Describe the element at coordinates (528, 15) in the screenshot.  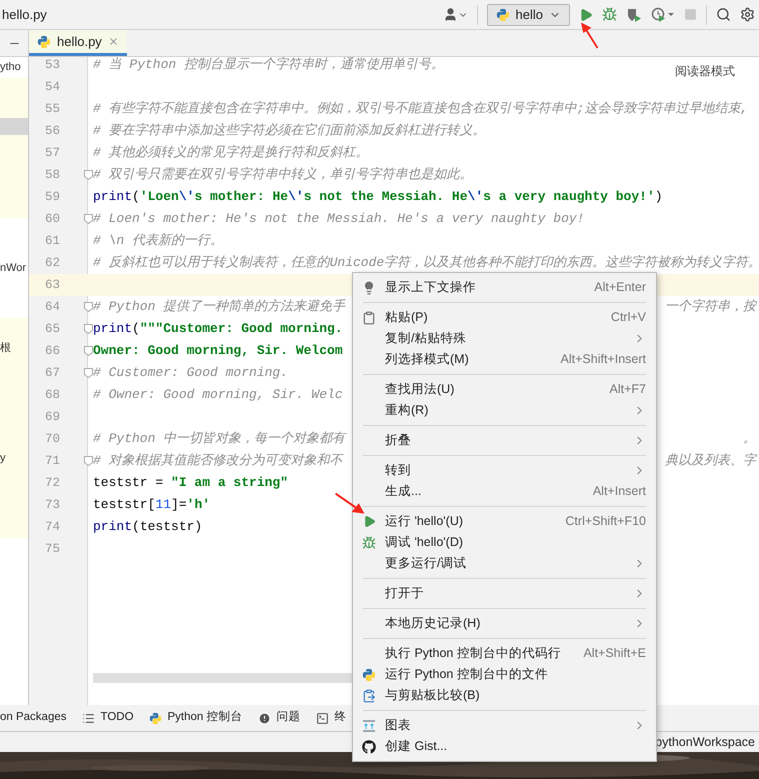
I see `run-config-dropdown: hello` at that location.